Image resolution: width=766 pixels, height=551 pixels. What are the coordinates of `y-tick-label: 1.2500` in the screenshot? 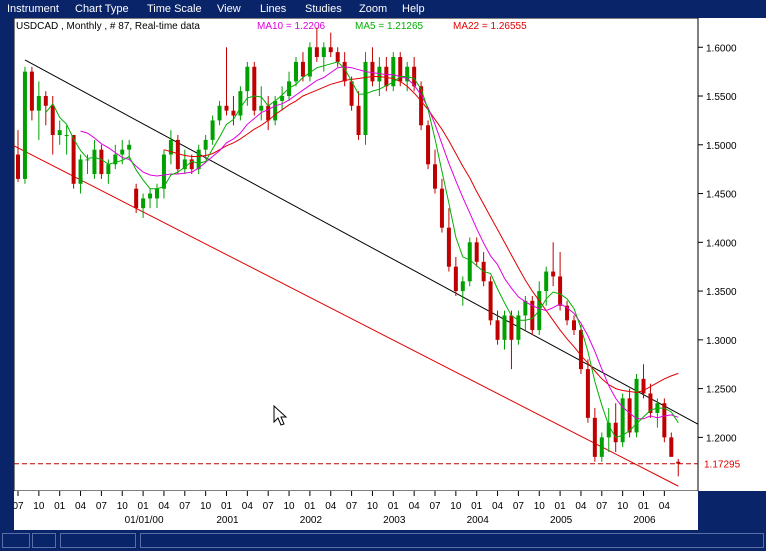 It's located at (721, 390).